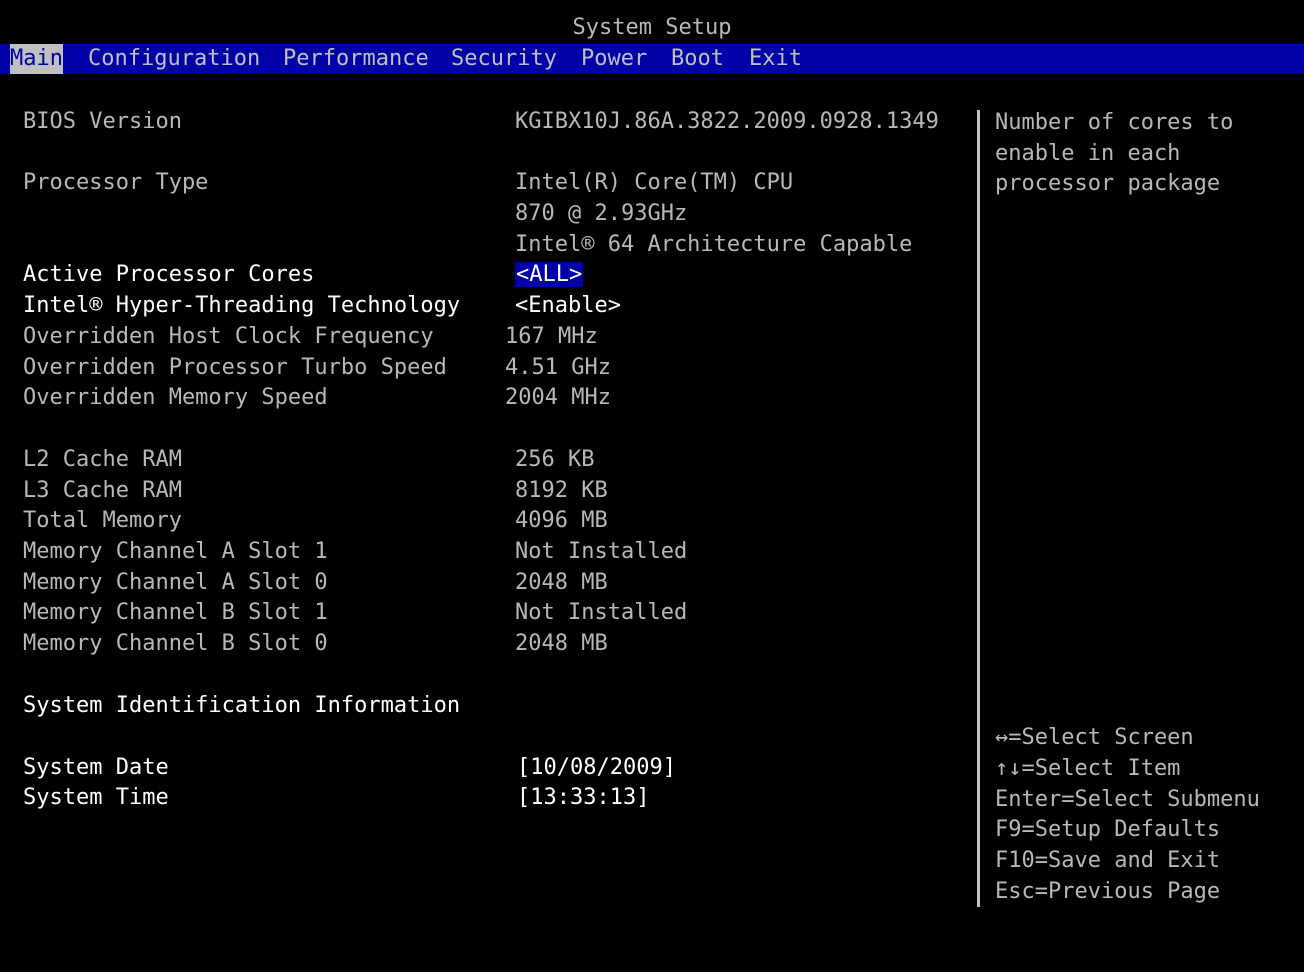 The width and height of the screenshot is (1304, 972). What do you see at coordinates (652, 27) in the screenshot?
I see `window-title: System Setup` at bounding box center [652, 27].